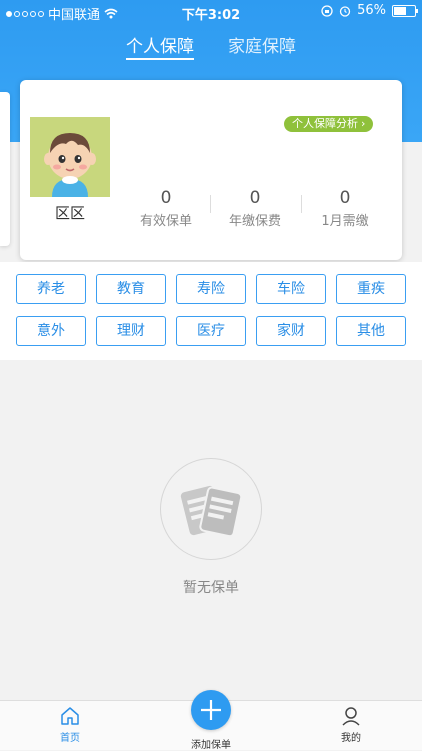  I want to click on stat-active-policies: 0 有效保单, so click(166, 208).